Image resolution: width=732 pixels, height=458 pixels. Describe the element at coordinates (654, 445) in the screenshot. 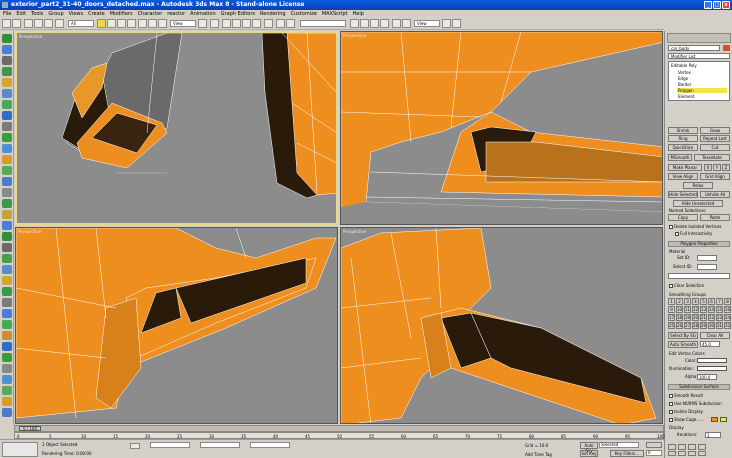

I see `playback-controls` at that location.